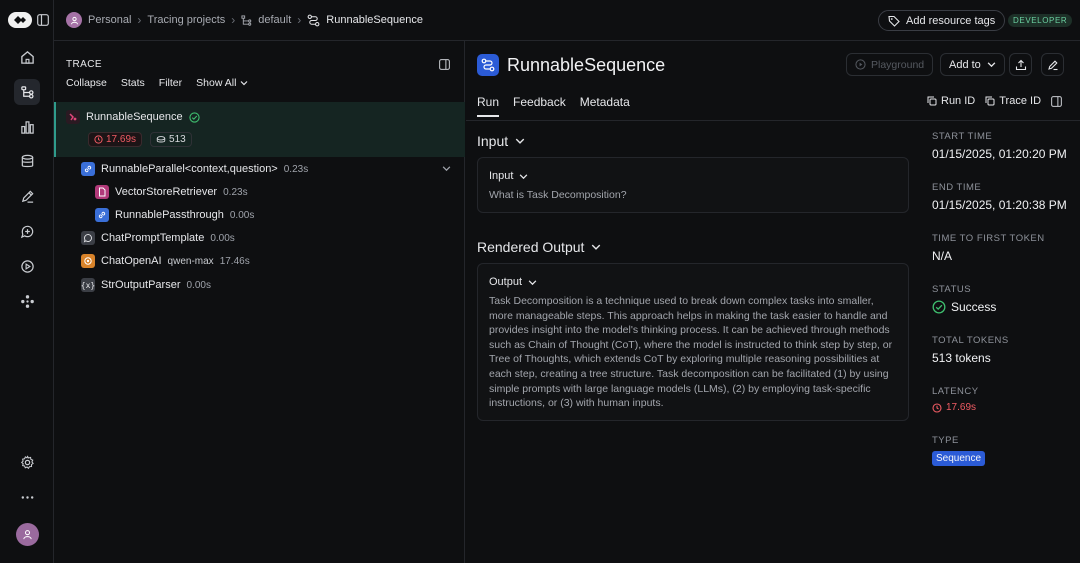 This screenshot has height=563, width=1080. What do you see at coordinates (605, 106) in the screenshot?
I see `tab-metadata: Metadata` at bounding box center [605, 106].